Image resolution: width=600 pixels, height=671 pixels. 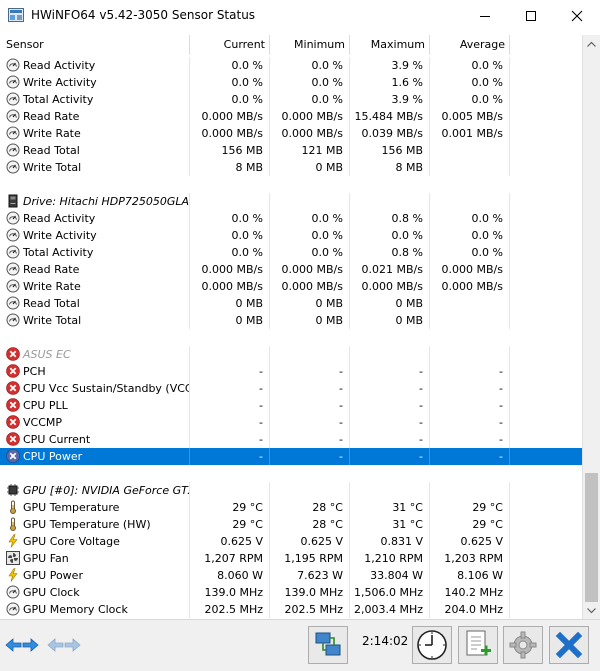 What do you see at coordinates (291, 150) in the screenshot?
I see `sensor-row-read-total: Read Total 156 MB 121 MB 156 MB` at bounding box center [291, 150].